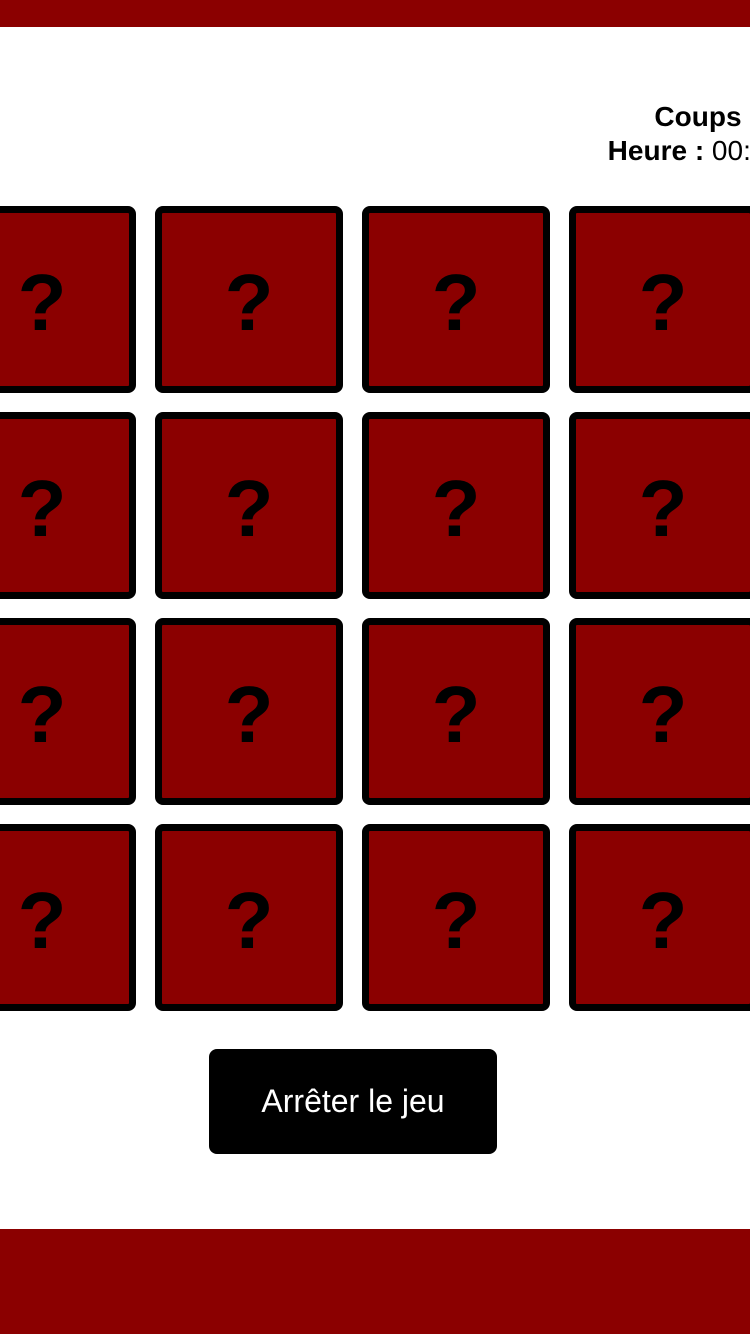 The height and width of the screenshot is (1334, 750). I want to click on stop-game-button: Arrêter le jeu, so click(353, 1101).